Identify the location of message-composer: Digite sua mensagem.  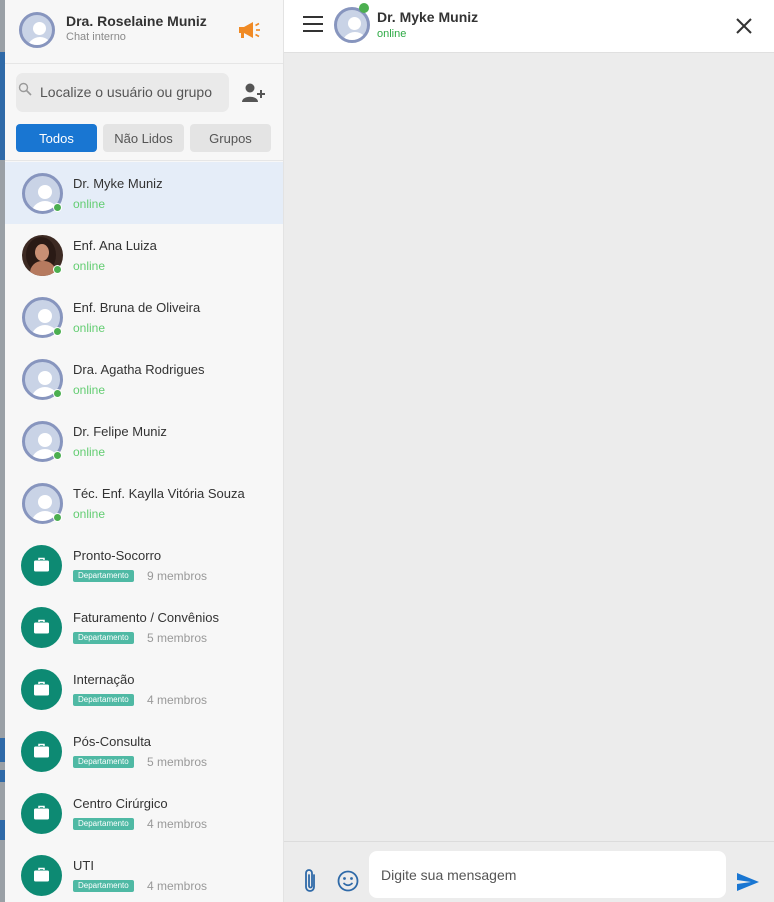
(529, 871).